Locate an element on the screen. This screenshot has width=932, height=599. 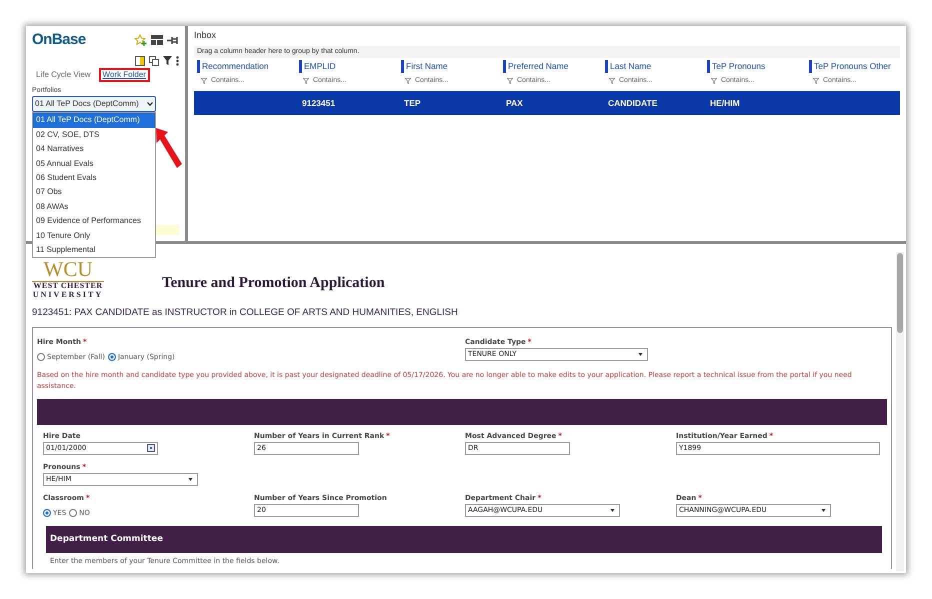
dropdown-option: 05 Annual Evals is located at coordinates (94, 163).